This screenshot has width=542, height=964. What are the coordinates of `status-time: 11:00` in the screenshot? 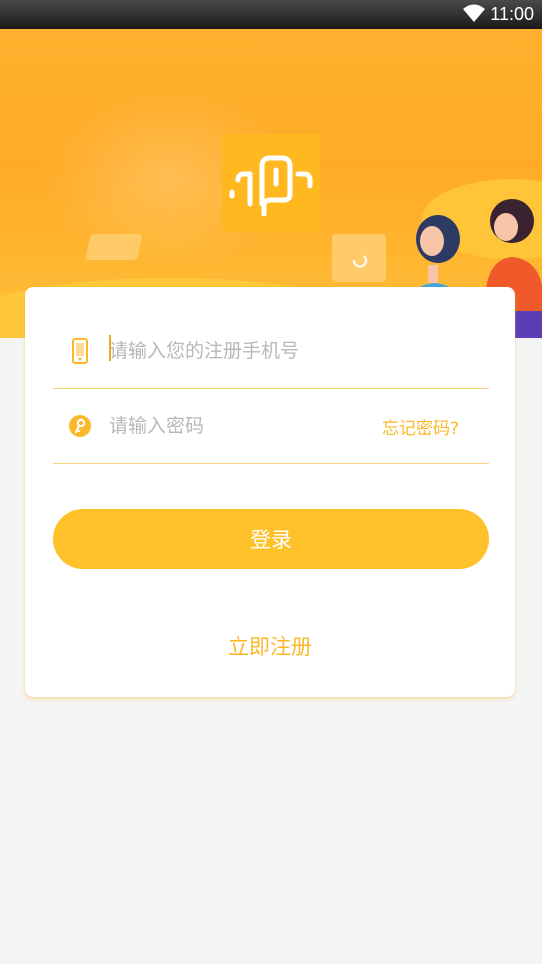 It's located at (512, 14).